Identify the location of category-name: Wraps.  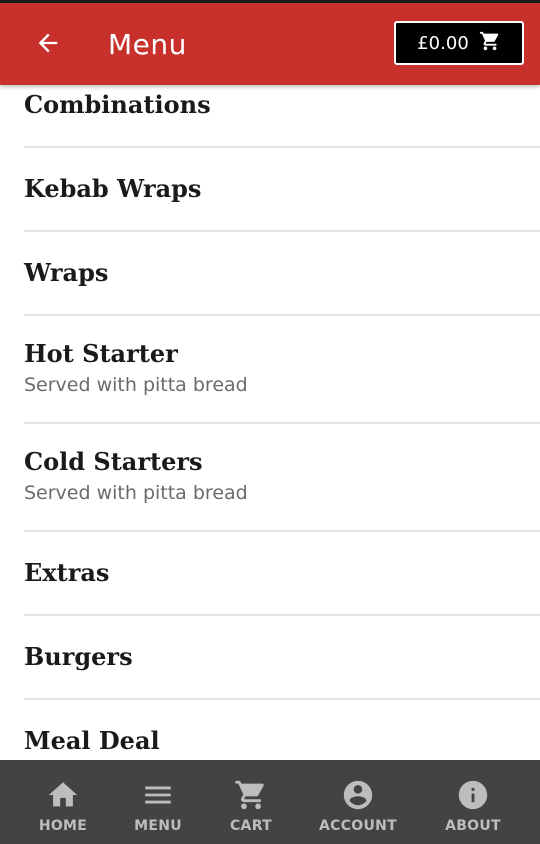
(66, 272).